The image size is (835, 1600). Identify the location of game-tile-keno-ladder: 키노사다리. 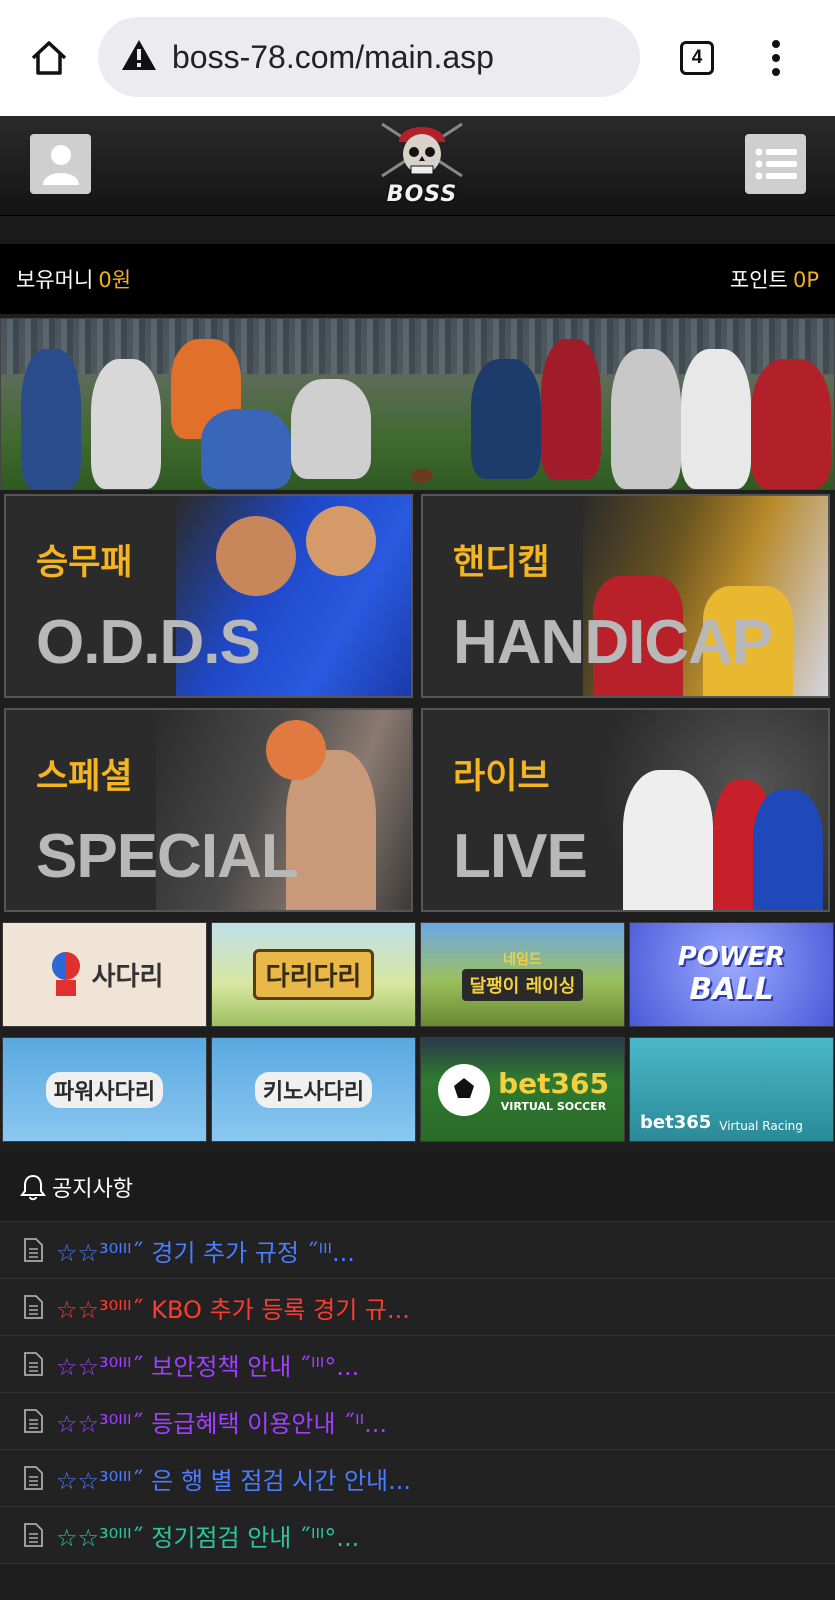
(313, 1089).